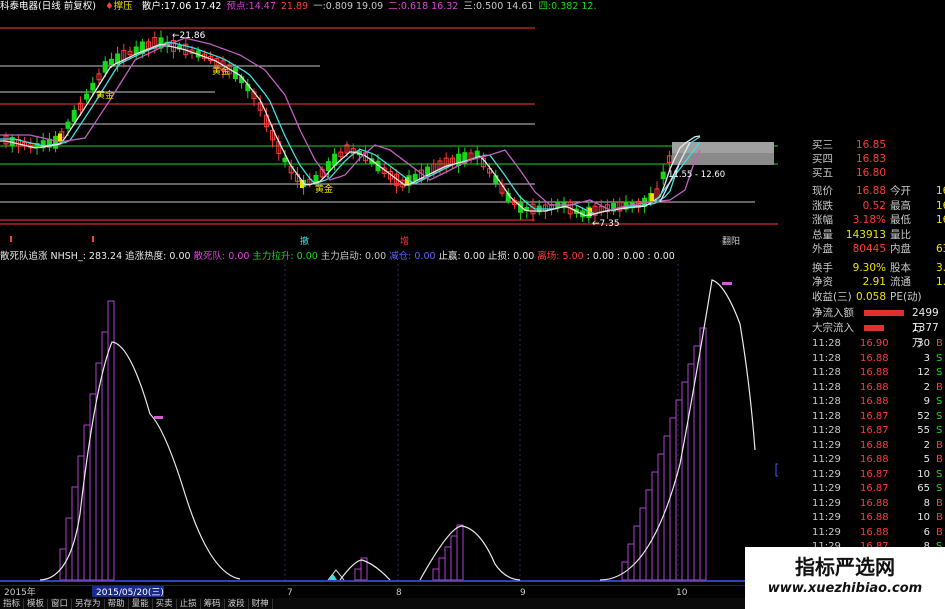  What do you see at coordinates (877, 417) in the screenshot?
I see `trade-row-5: 11:28 16.87 52 S` at bounding box center [877, 417].